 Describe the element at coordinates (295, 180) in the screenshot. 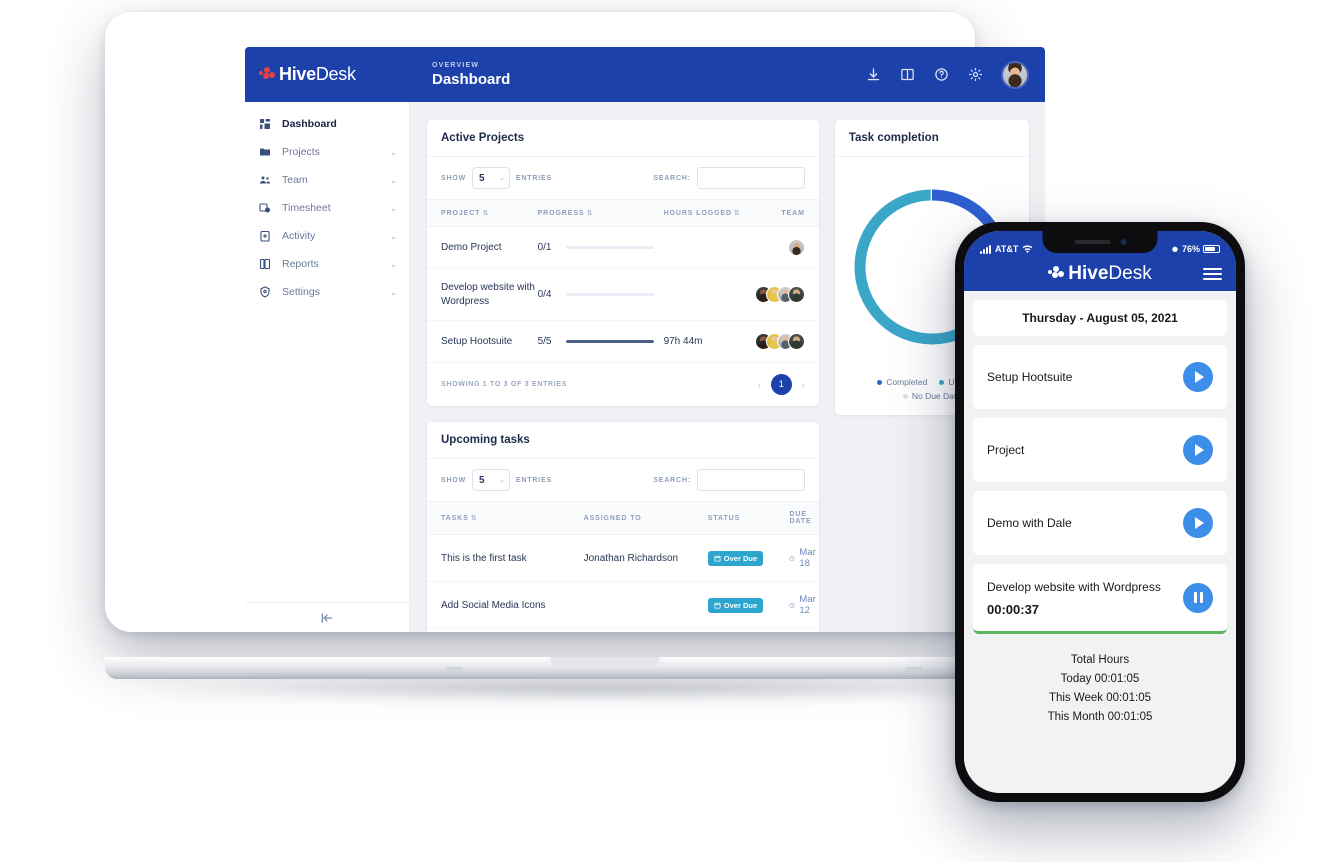

I see `sidebar-item-label: Team` at that location.